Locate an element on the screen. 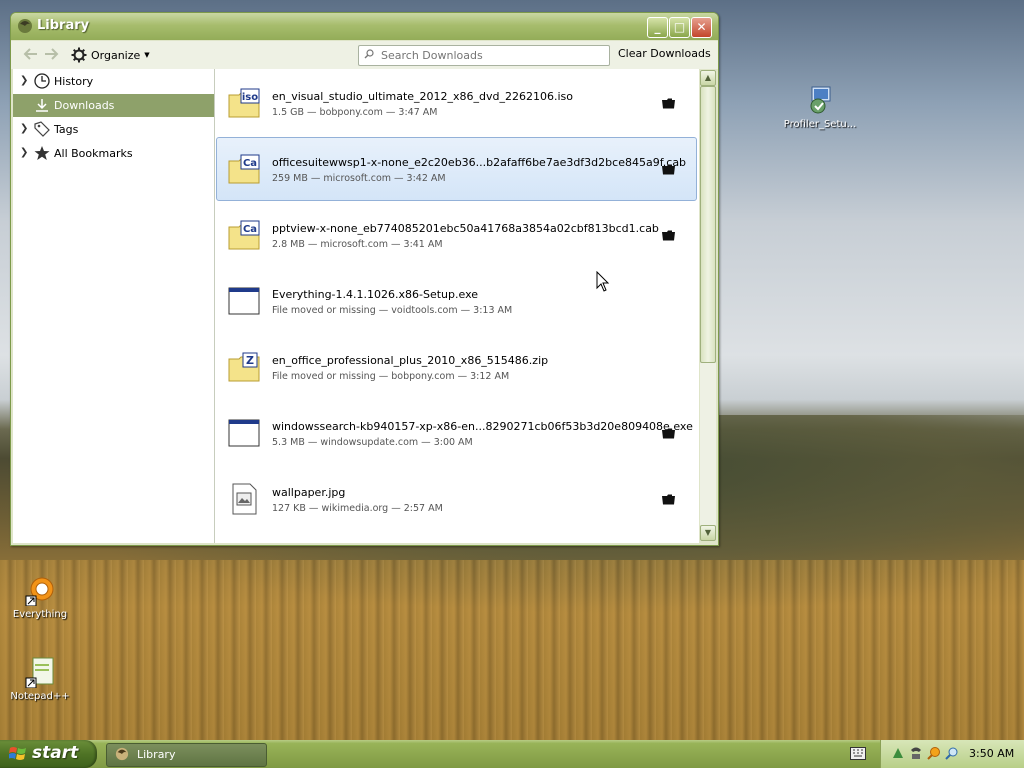 This screenshot has width=1024, height=768. sidebar-item-history: ❯ History is located at coordinates (113, 81).